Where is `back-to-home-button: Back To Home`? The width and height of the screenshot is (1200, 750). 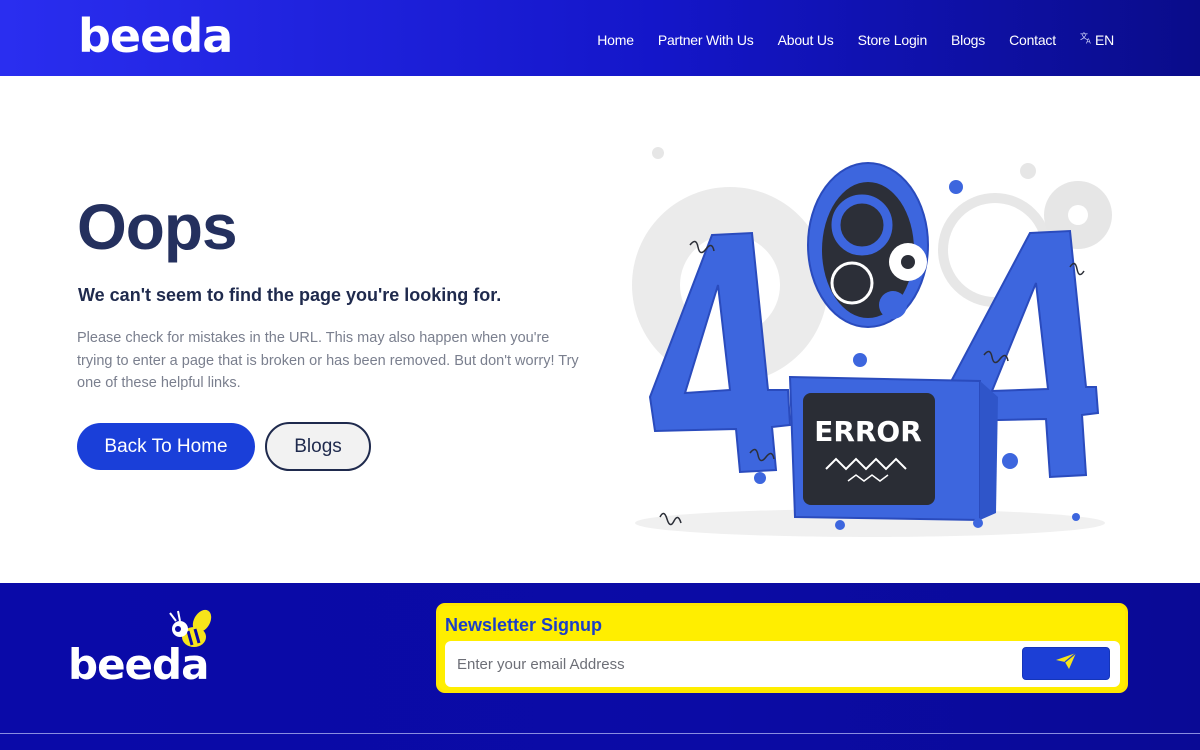
back-to-home-button: Back To Home is located at coordinates (166, 446).